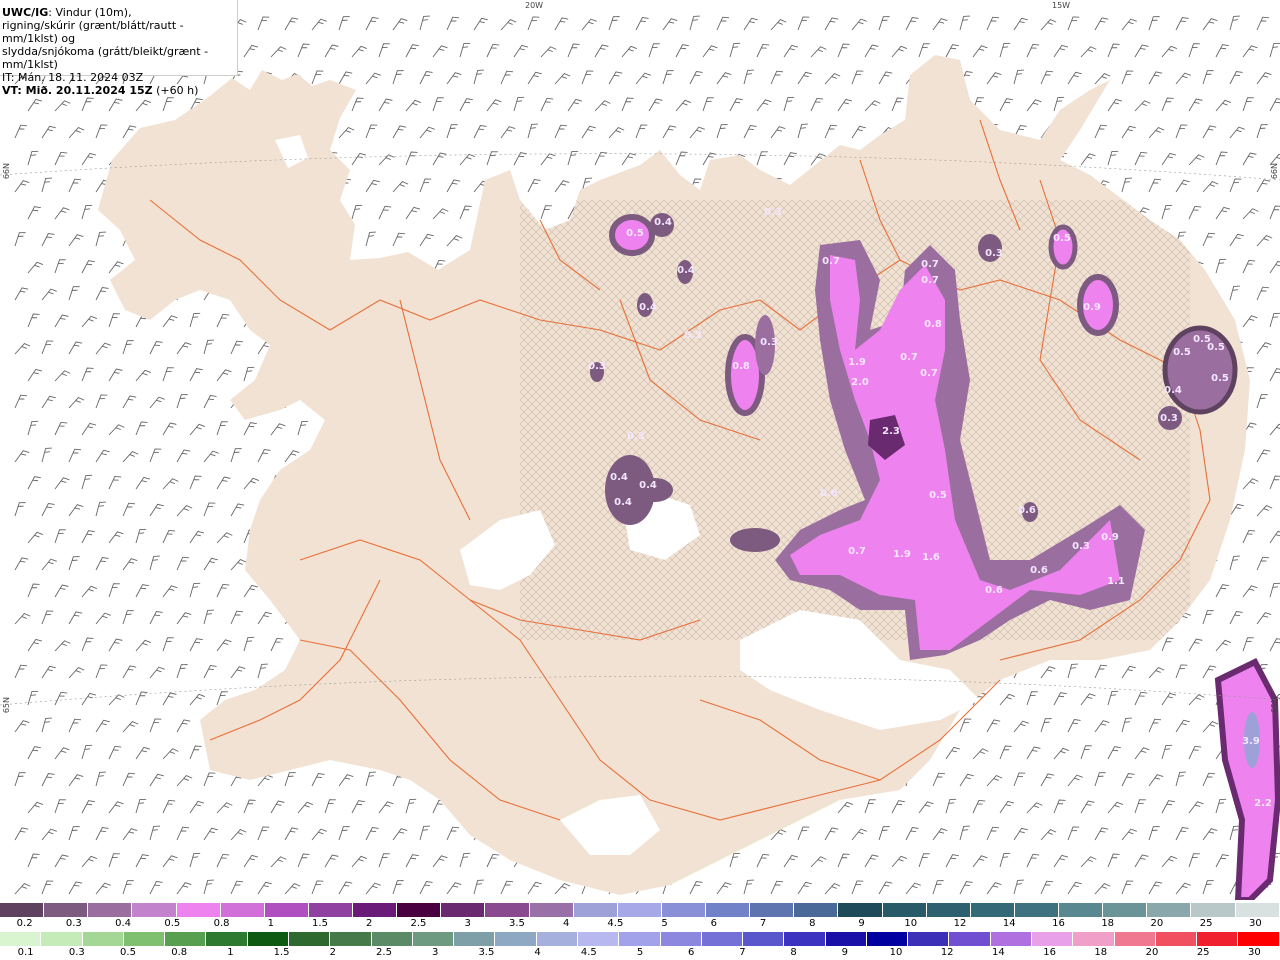 The image size is (1280, 960). Describe the element at coordinates (1255, 923) in the screenshot. I see `legend-tick-label: 30` at that location.